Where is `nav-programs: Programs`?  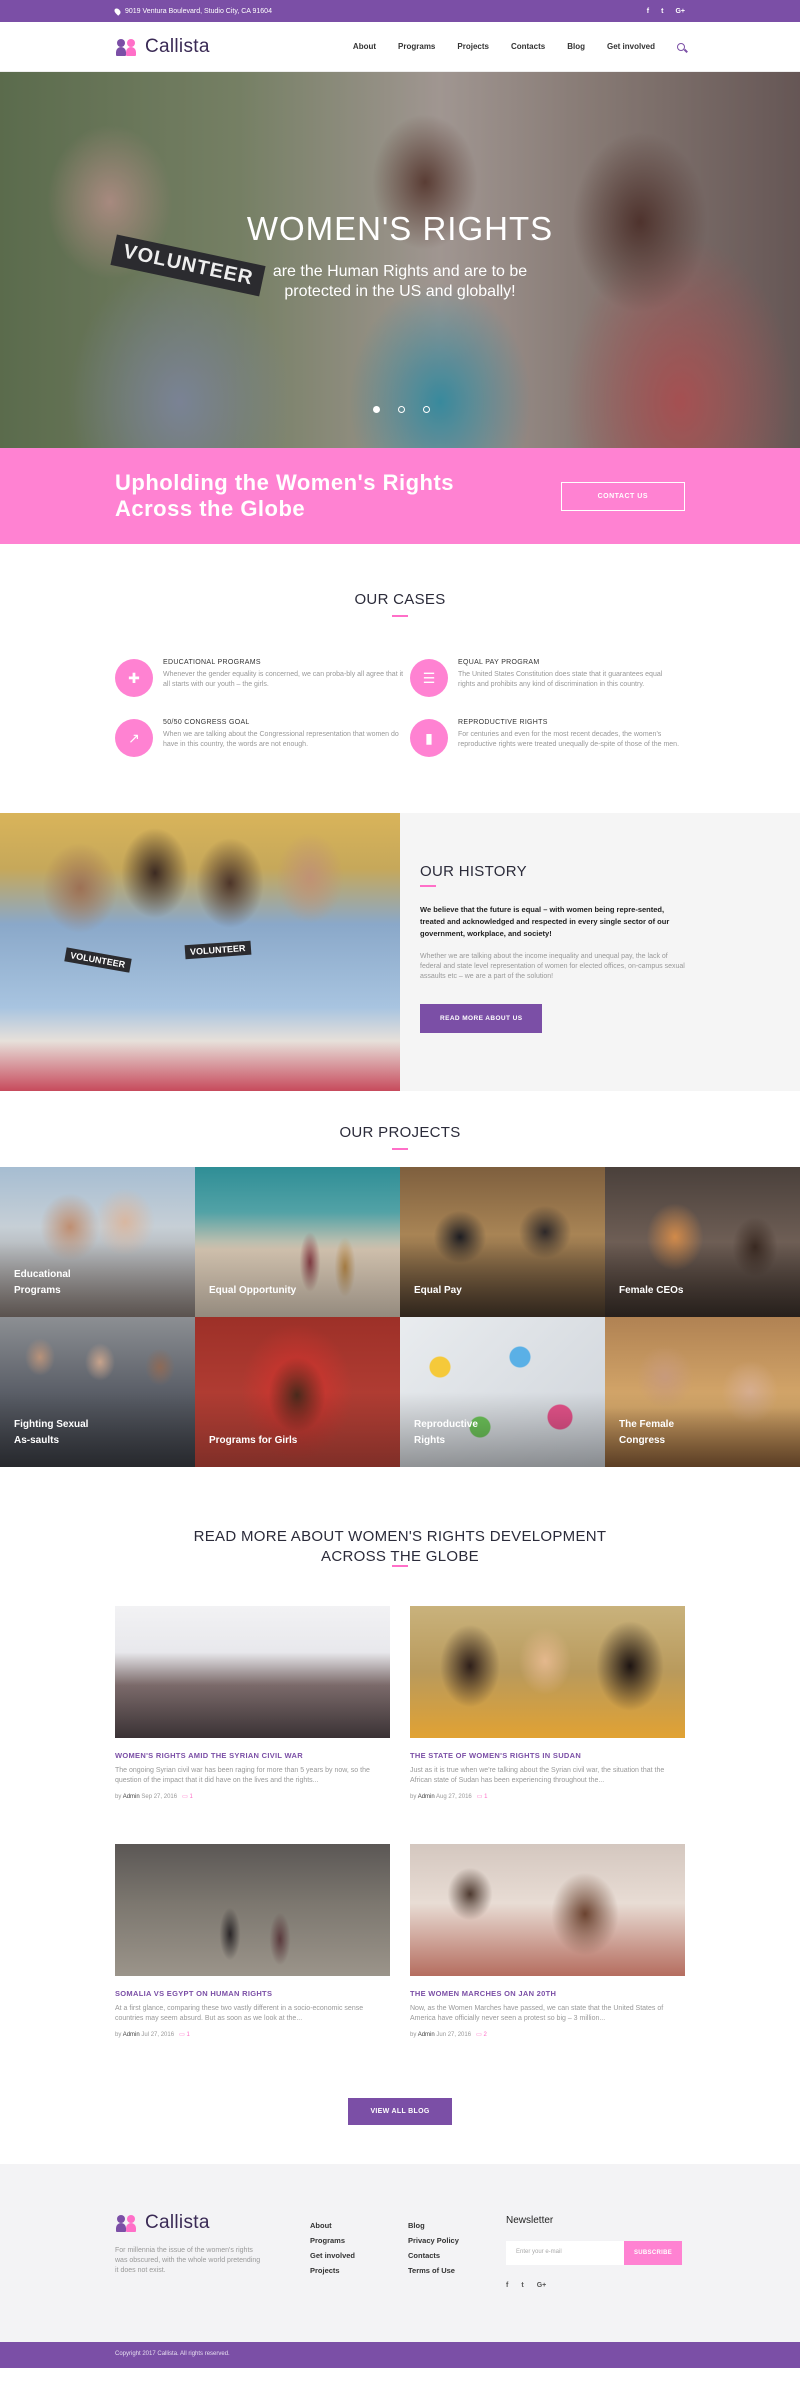 nav-programs: Programs is located at coordinates (416, 46).